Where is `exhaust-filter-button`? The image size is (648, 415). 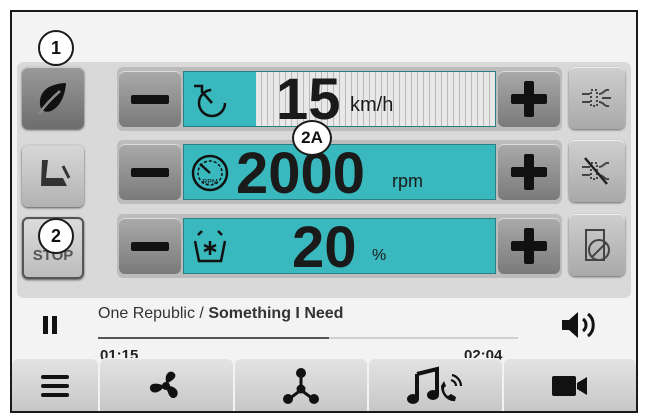 exhaust-filter-button is located at coordinates (597, 98).